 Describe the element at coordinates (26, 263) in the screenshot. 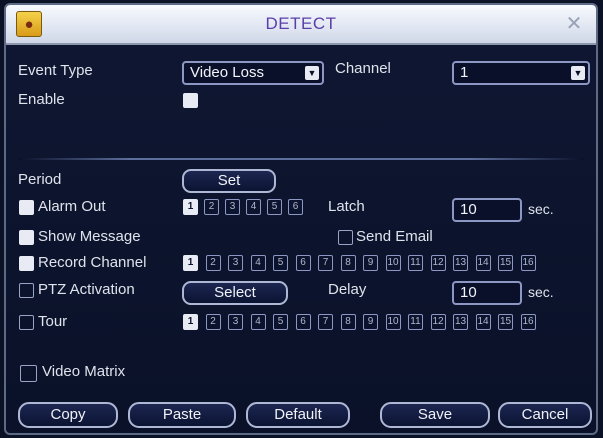

I see `record-channel-checkbox` at that location.